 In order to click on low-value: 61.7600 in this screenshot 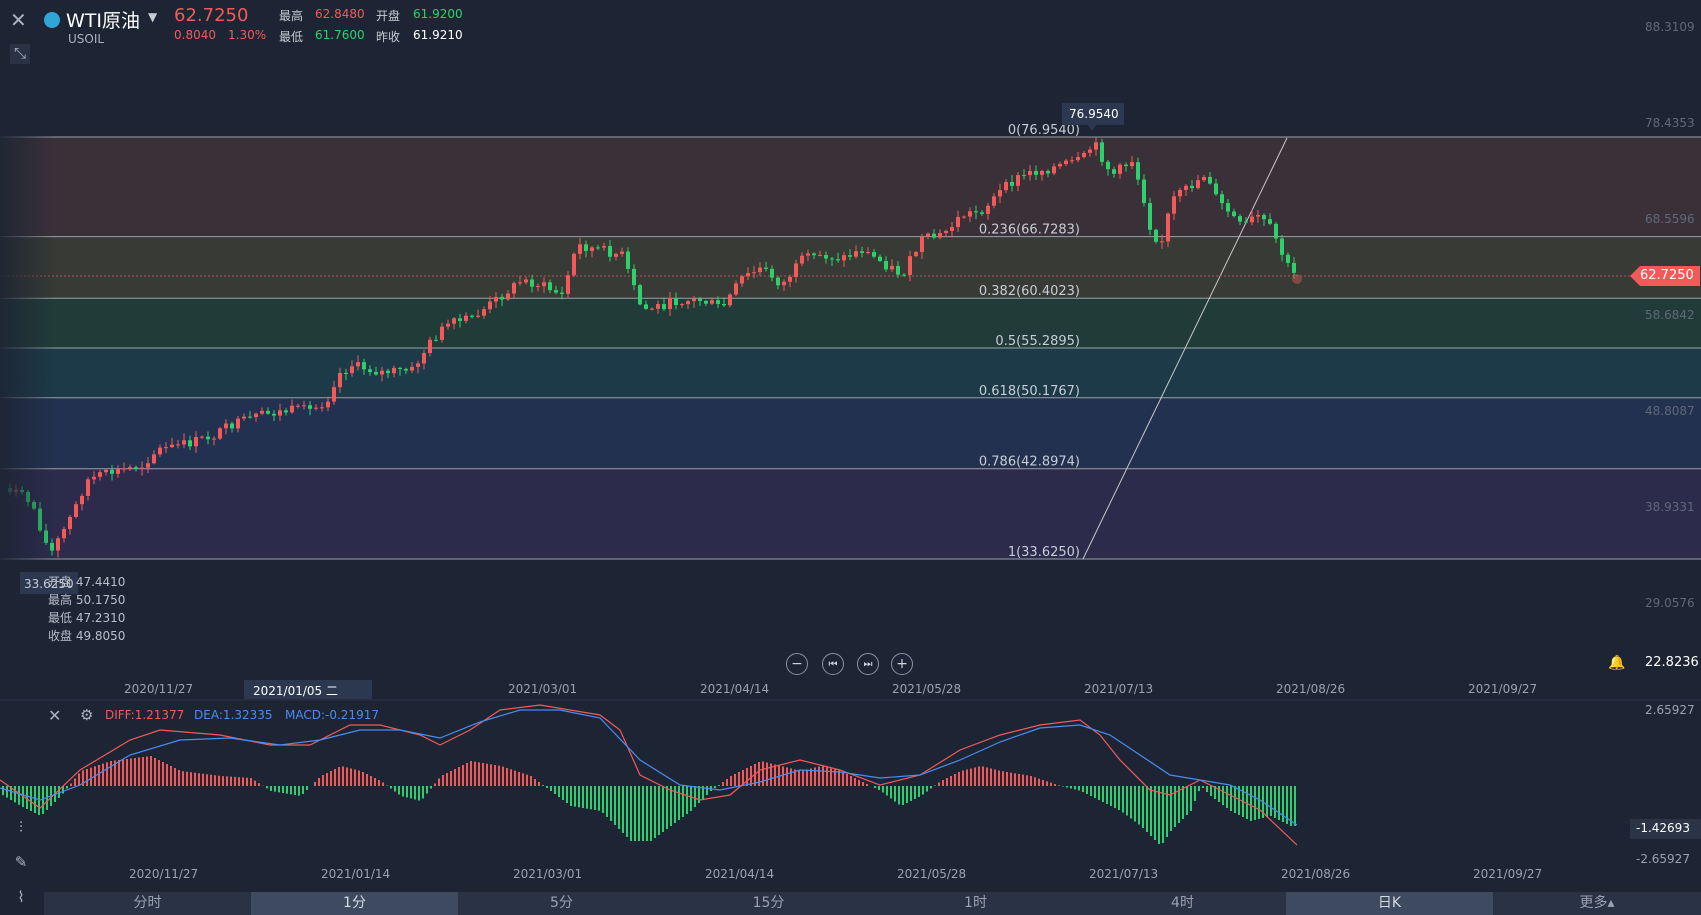, I will do `click(340, 35)`.